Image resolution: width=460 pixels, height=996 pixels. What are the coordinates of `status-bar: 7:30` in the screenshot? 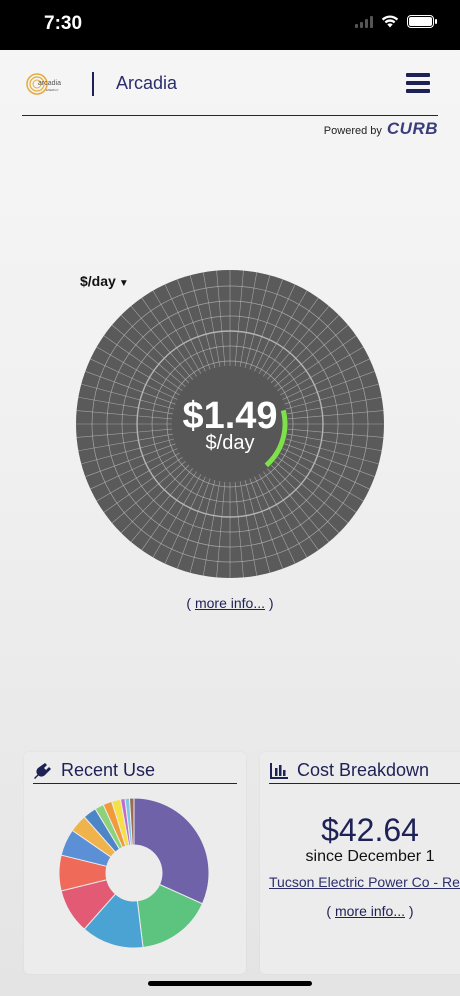 It's located at (230, 25).